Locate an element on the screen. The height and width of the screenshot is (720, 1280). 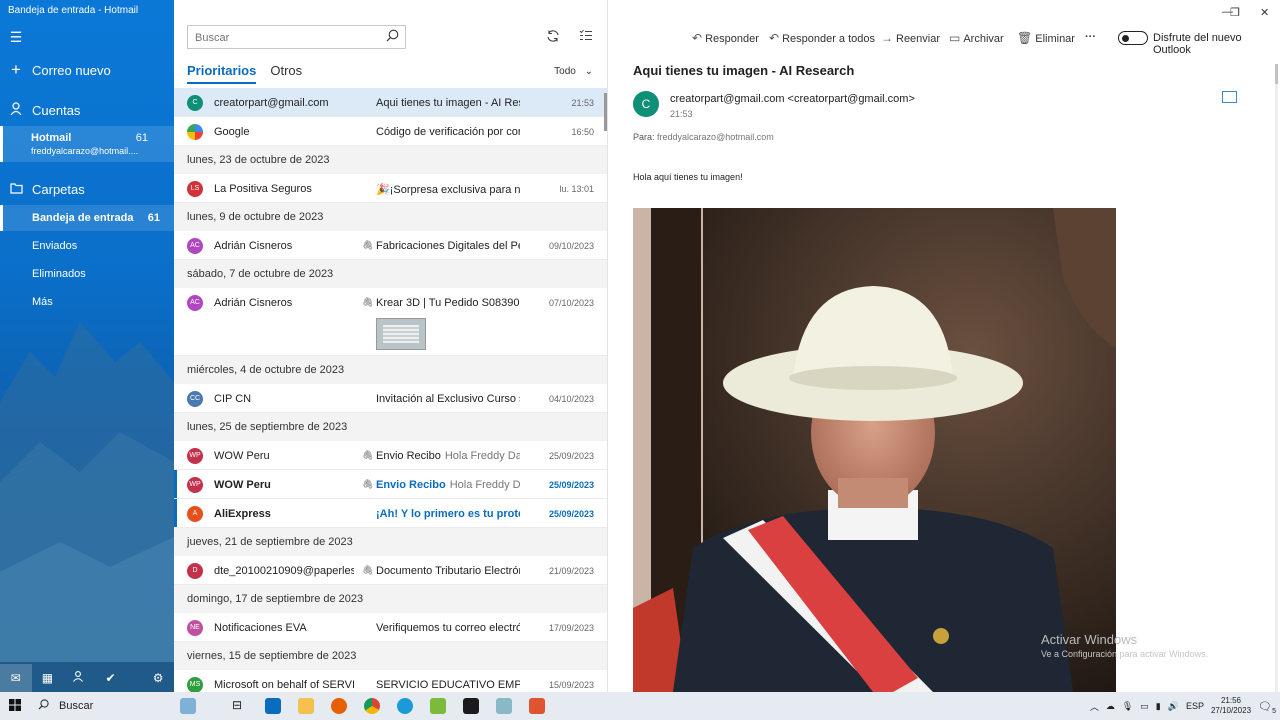
subject-text: Aqui tienes tu imagen - AI Resea is located at coordinates (448, 103).